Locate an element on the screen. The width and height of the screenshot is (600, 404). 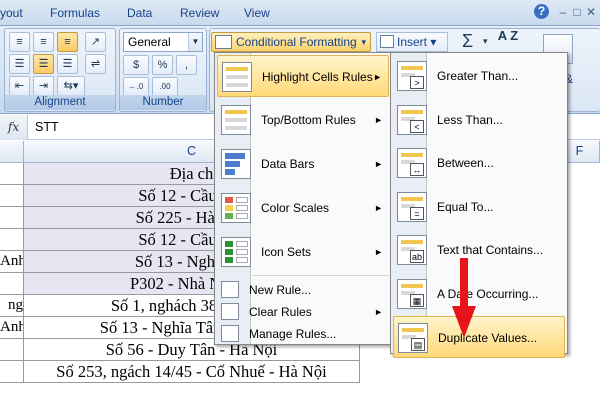
less-than-icon: < is located at coordinates (412, 119).